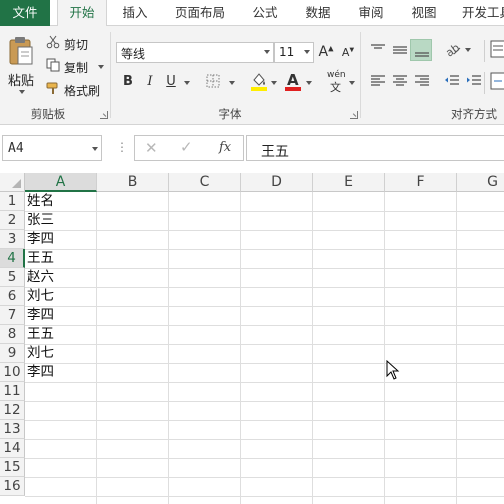 The width and height of the screenshot is (504, 504). Describe the element at coordinates (82, 90) in the screenshot. I see `format-painter-button: 格式刷` at that location.